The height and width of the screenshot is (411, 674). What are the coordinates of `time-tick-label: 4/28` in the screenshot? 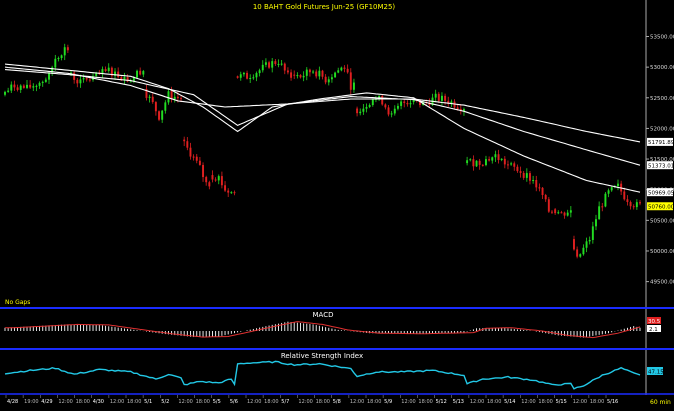 It's located at (12, 402).